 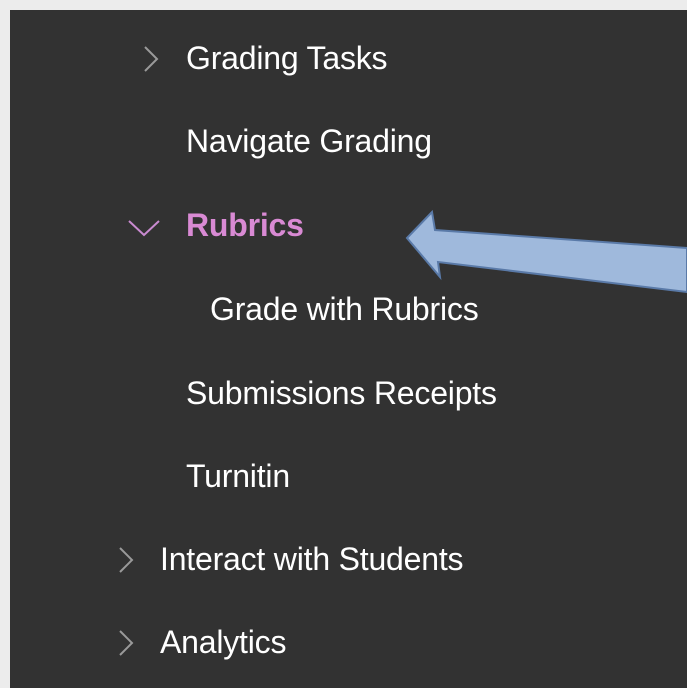 What do you see at coordinates (223, 641) in the screenshot?
I see `nav-item-label: Analytics` at bounding box center [223, 641].